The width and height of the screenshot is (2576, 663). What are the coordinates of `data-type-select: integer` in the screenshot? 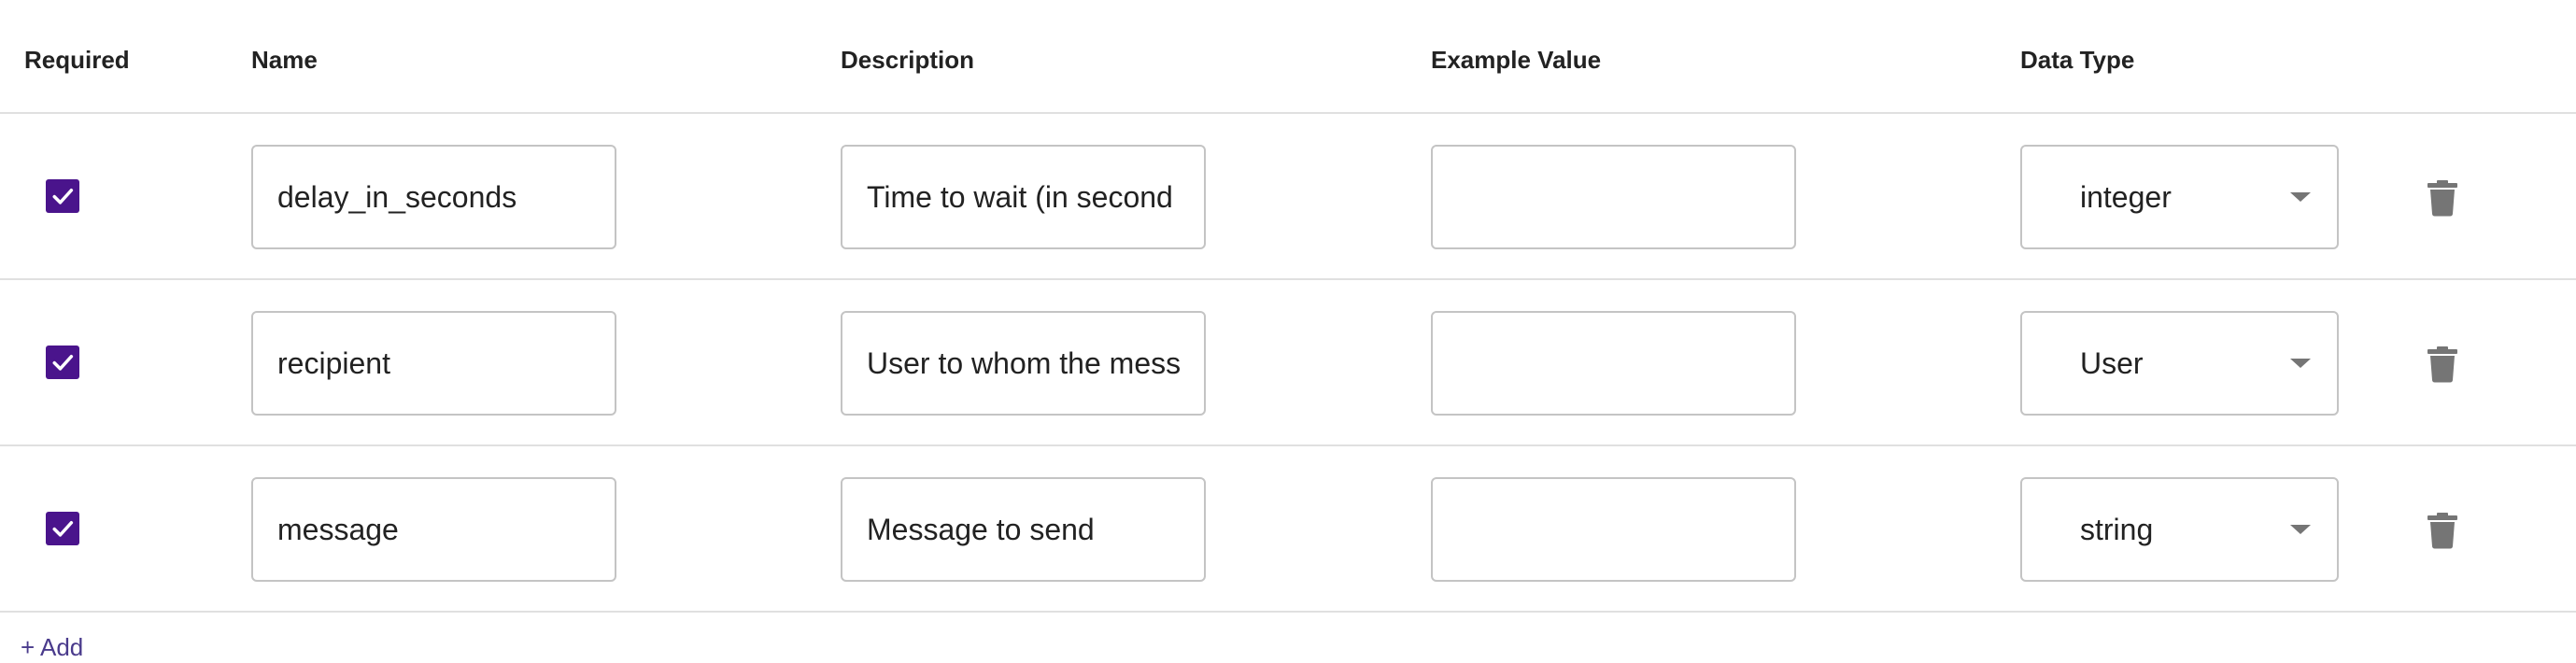 It's located at (2179, 197).